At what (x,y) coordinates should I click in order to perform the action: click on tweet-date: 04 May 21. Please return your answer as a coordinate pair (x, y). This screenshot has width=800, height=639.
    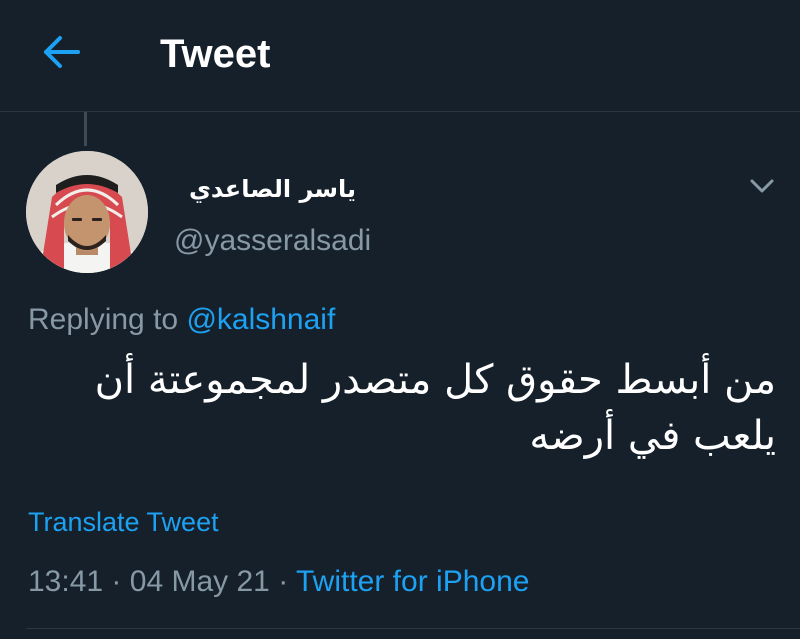
    Looking at the image, I should click on (199, 581).